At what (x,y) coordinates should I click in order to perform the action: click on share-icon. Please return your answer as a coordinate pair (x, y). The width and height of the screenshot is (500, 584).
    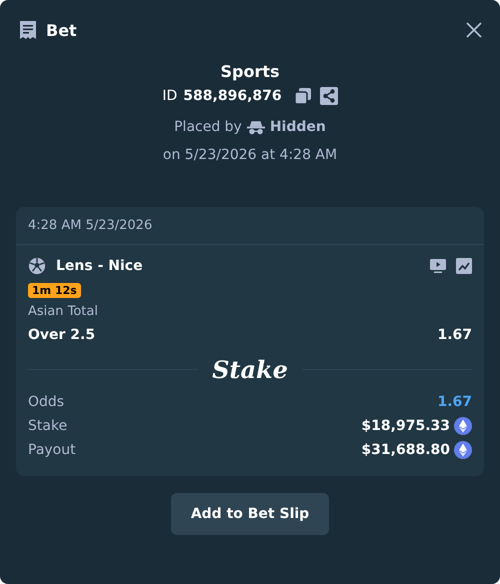
    Looking at the image, I should click on (329, 96).